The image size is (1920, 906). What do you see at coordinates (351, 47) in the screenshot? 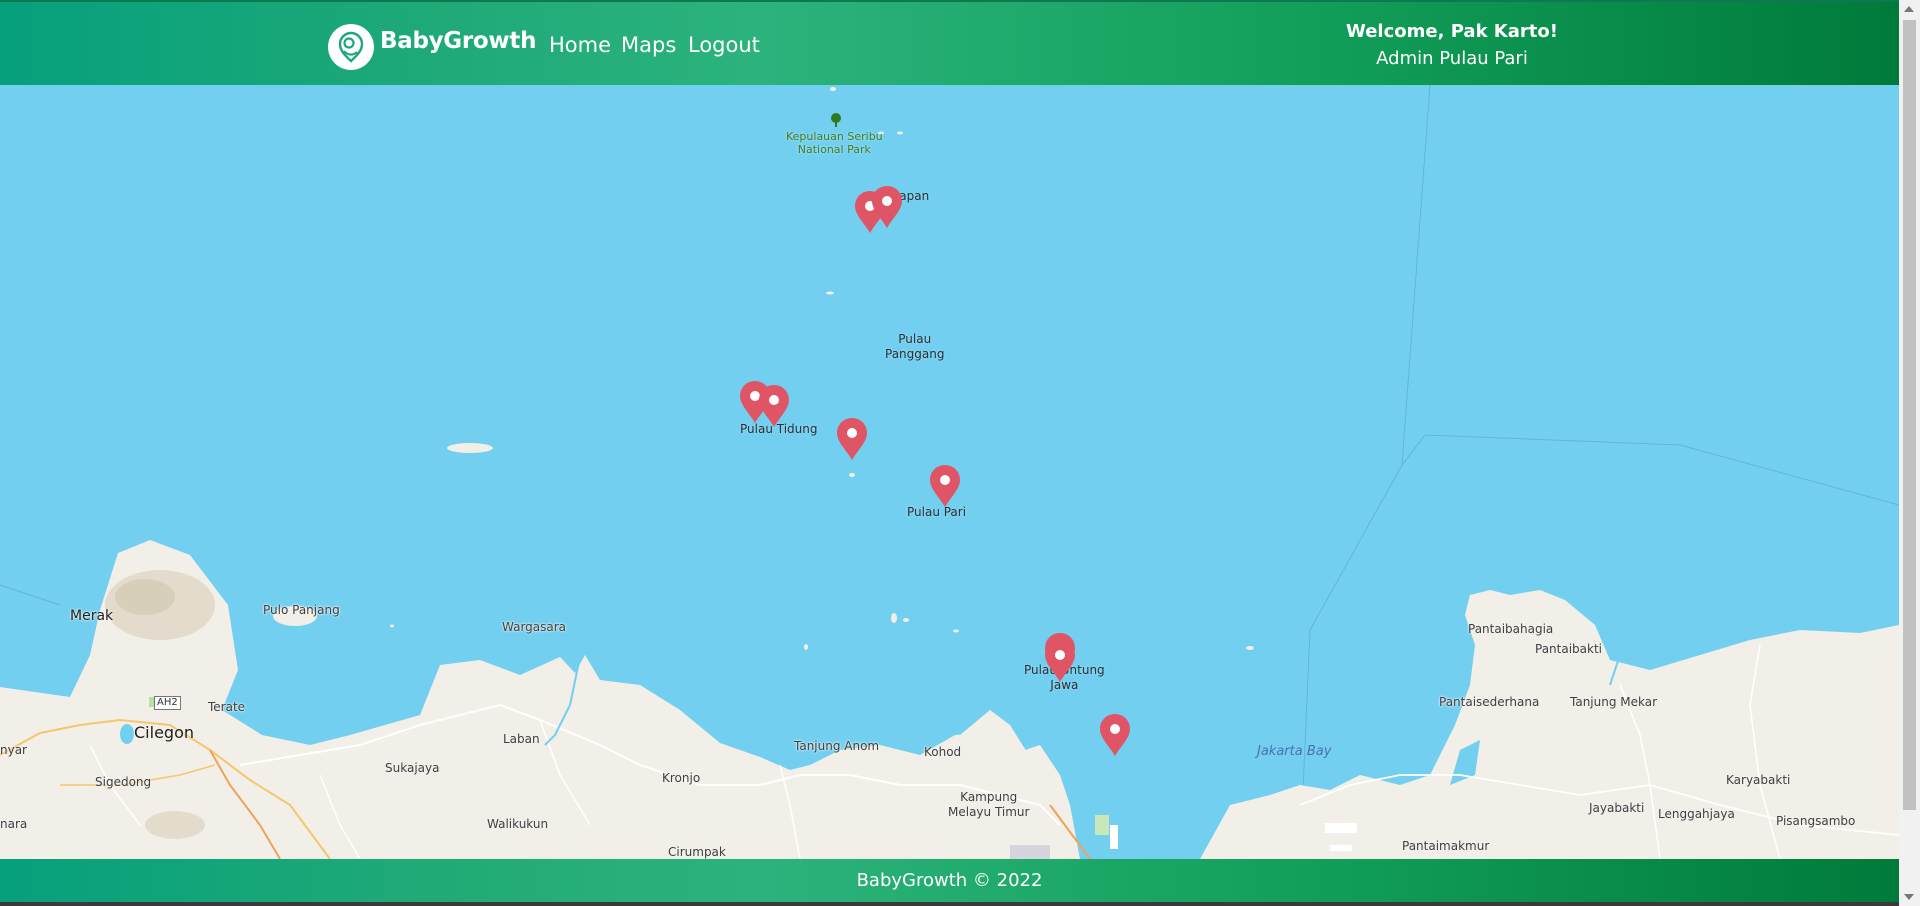
I see `baby-logo-icon` at bounding box center [351, 47].